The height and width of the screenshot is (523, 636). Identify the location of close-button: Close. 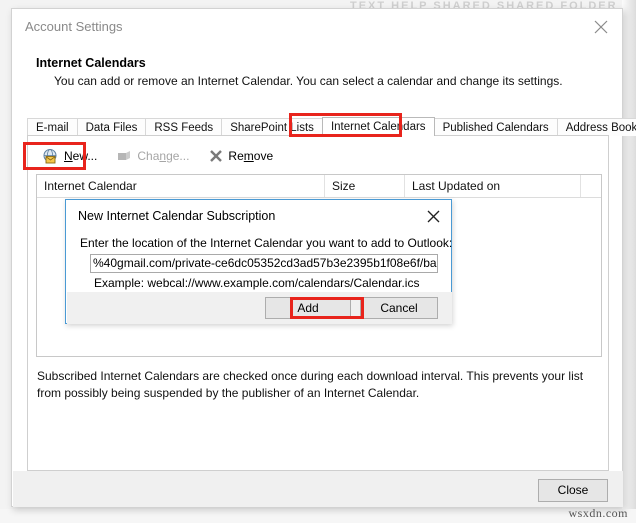
(573, 490).